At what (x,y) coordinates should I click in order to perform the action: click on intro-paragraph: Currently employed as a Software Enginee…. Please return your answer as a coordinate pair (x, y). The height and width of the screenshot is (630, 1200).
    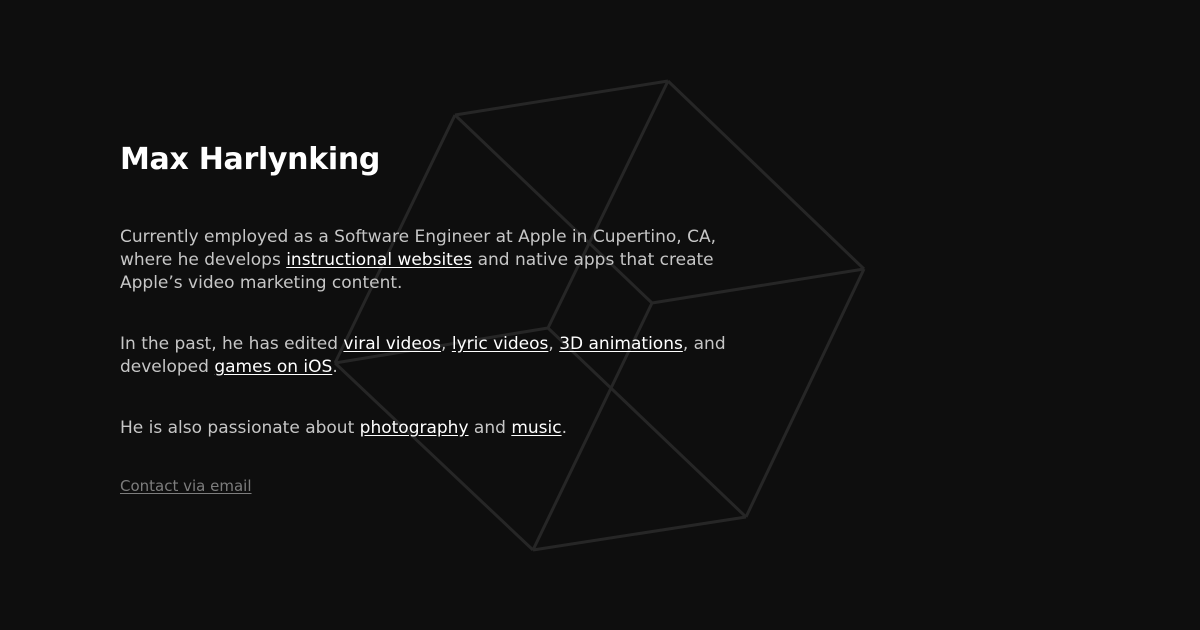
    Looking at the image, I should click on (440, 260).